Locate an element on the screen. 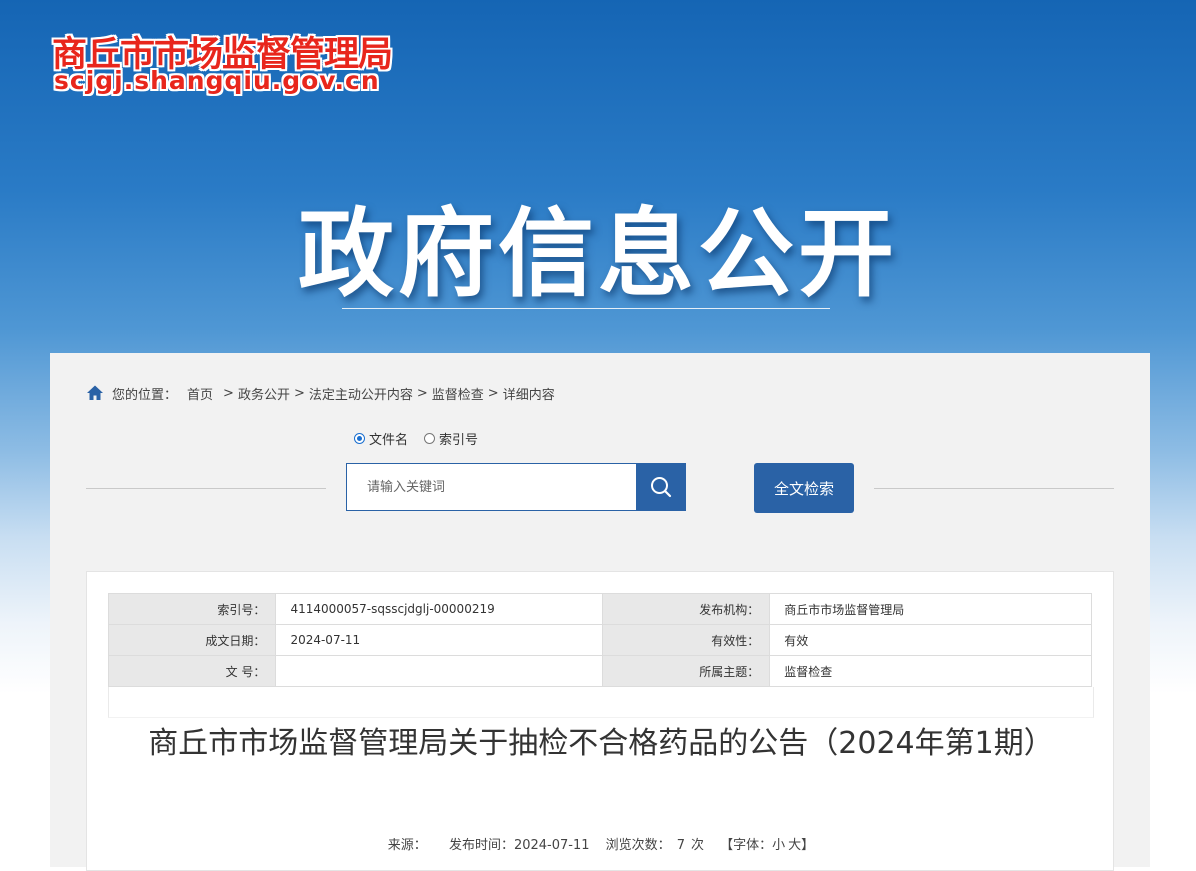 This screenshot has width=1196, height=871. search-icon is located at coordinates (661, 487).